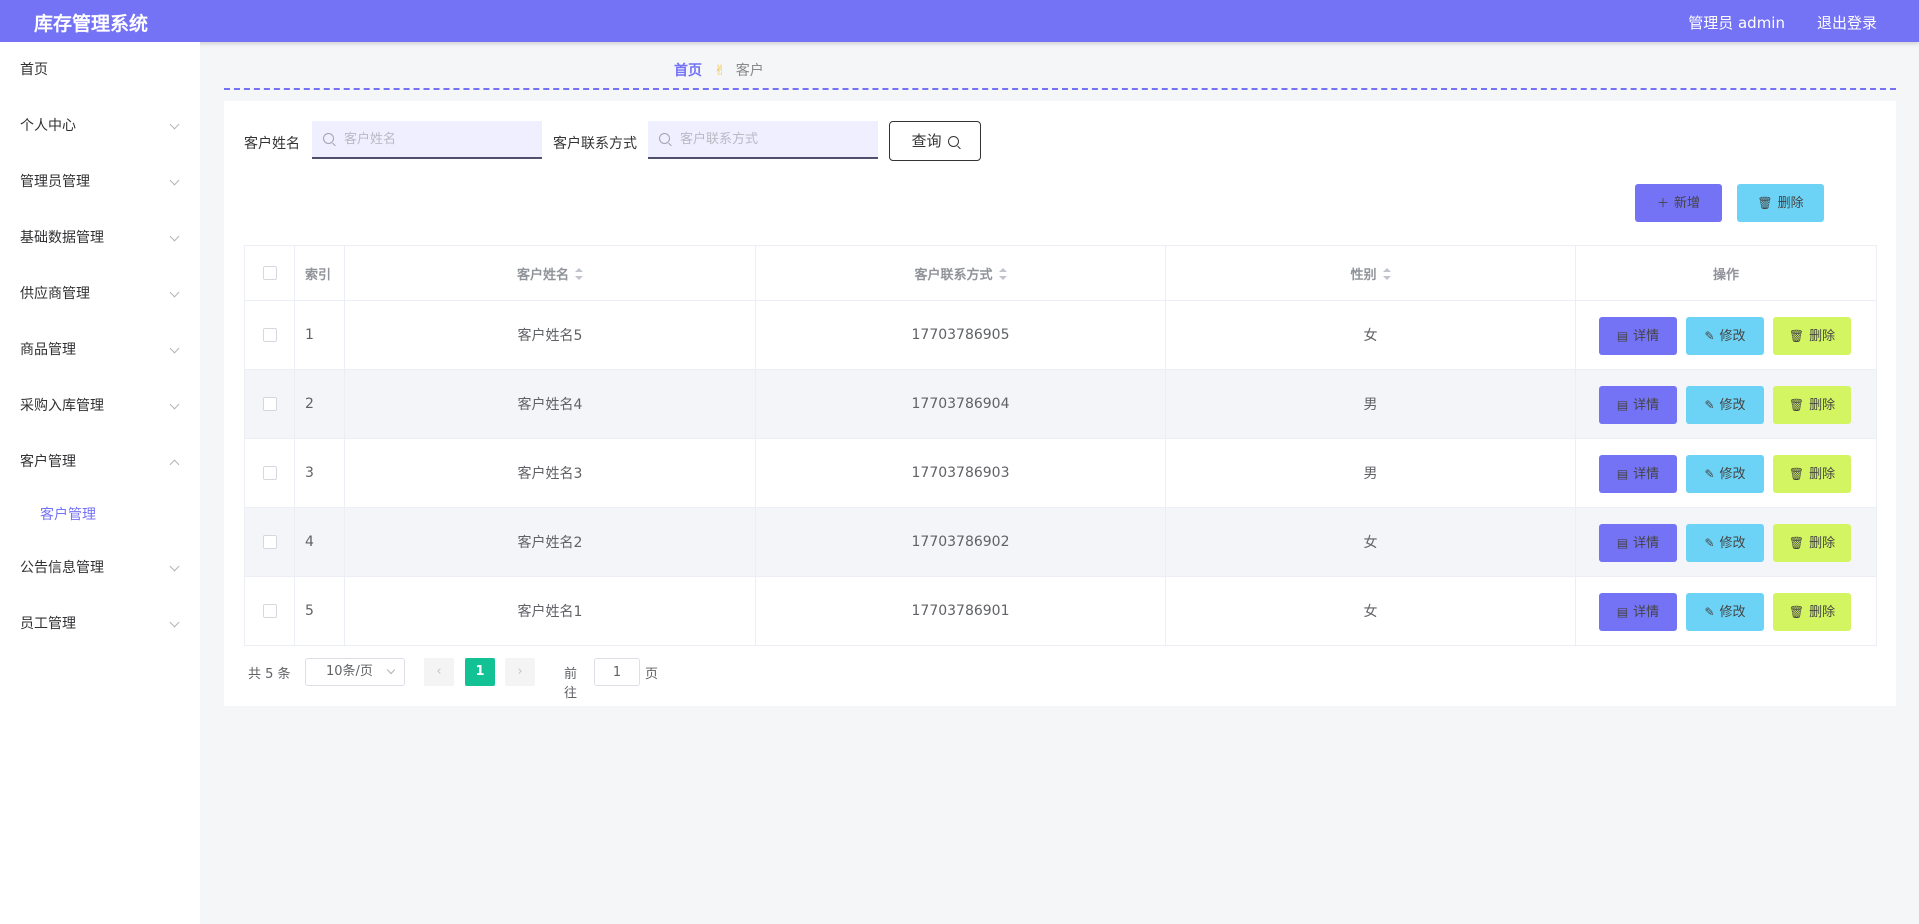 This screenshot has width=1919, height=924. Describe the element at coordinates (550, 611) in the screenshot. I see `row-customer-name: 客户姓名1` at that location.